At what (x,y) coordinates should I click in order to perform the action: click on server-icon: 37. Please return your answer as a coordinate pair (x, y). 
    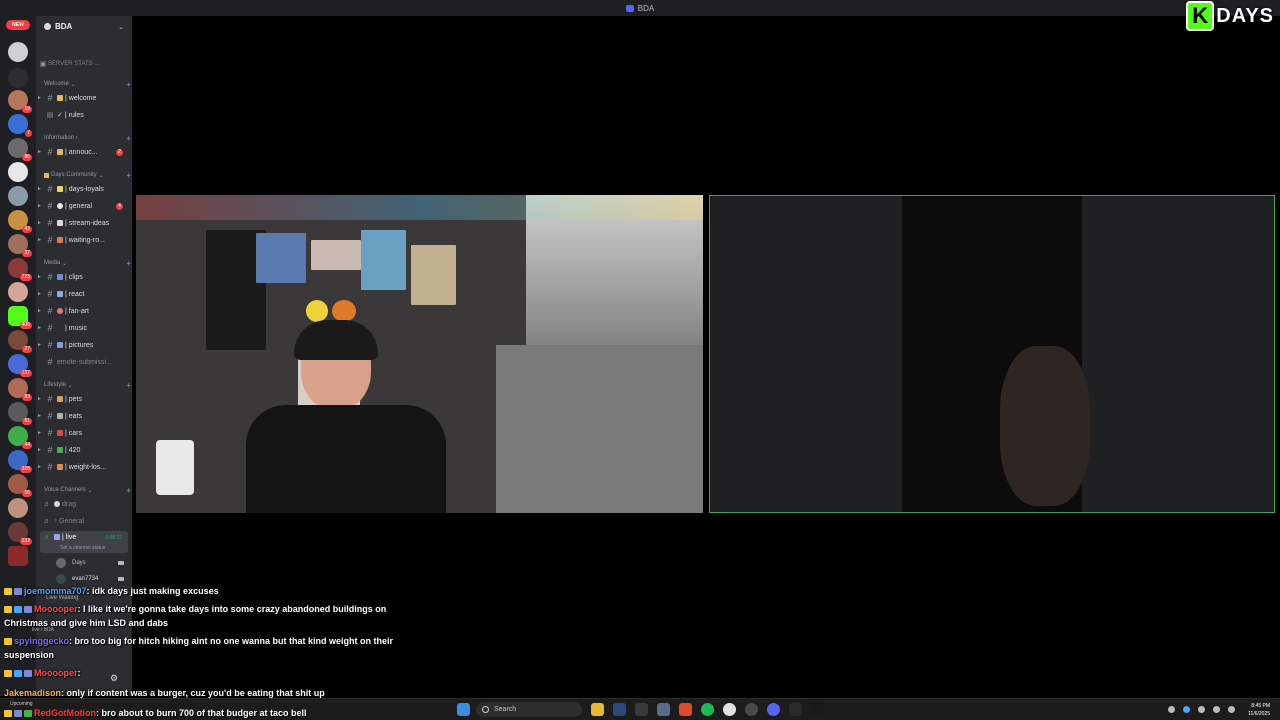
    Looking at the image, I should click on (20, 245).